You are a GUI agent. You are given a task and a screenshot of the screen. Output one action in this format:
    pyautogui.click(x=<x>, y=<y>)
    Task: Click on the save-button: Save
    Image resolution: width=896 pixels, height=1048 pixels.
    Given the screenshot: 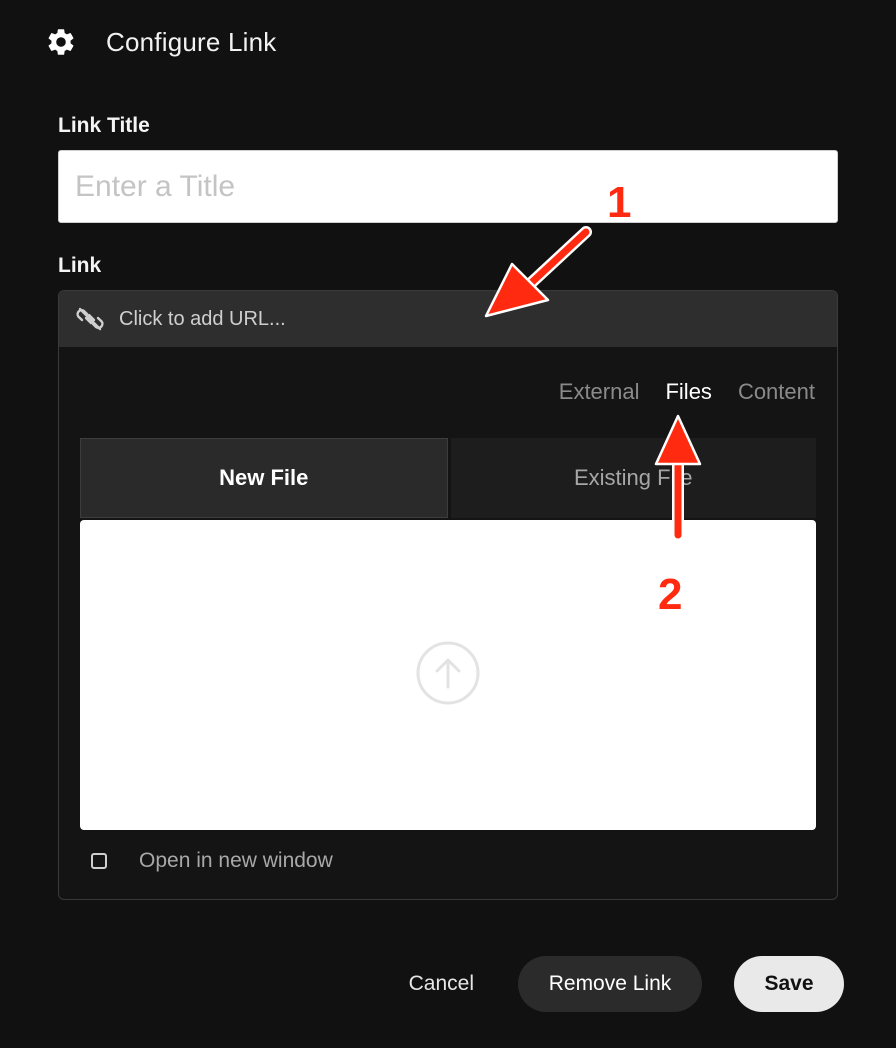 What is the action you would take?
    pyautogui.click(x=789, y=984)
    